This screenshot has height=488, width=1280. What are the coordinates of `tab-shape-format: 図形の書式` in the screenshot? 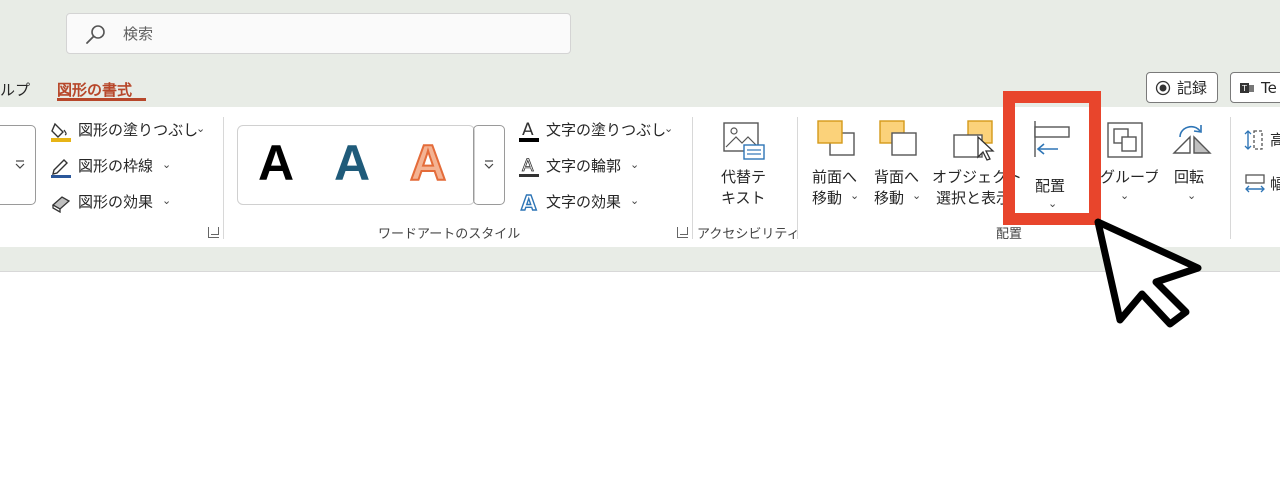 It's located at (94, 89).